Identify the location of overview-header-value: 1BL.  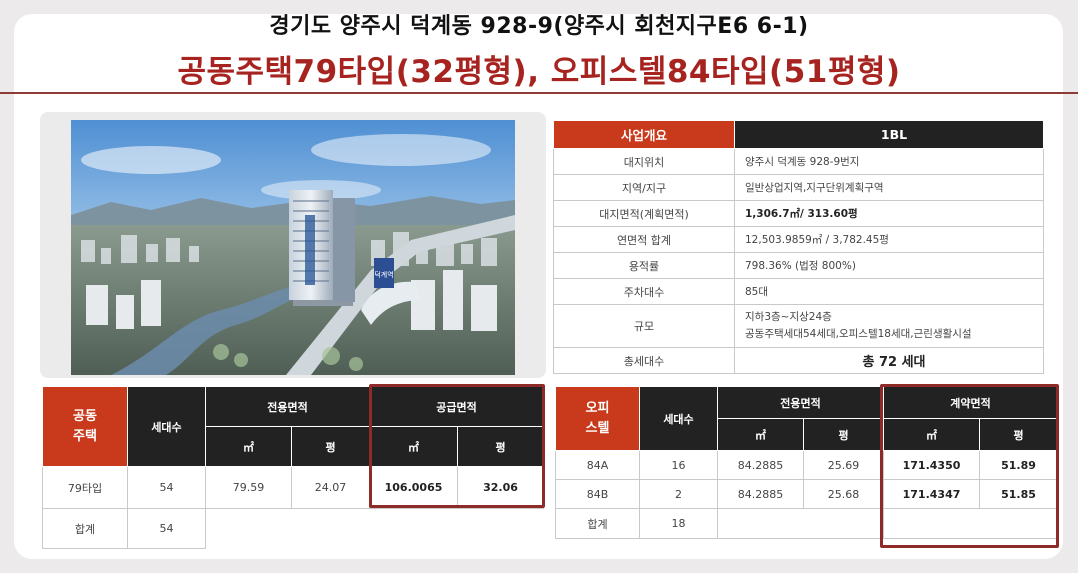
(889, 134).